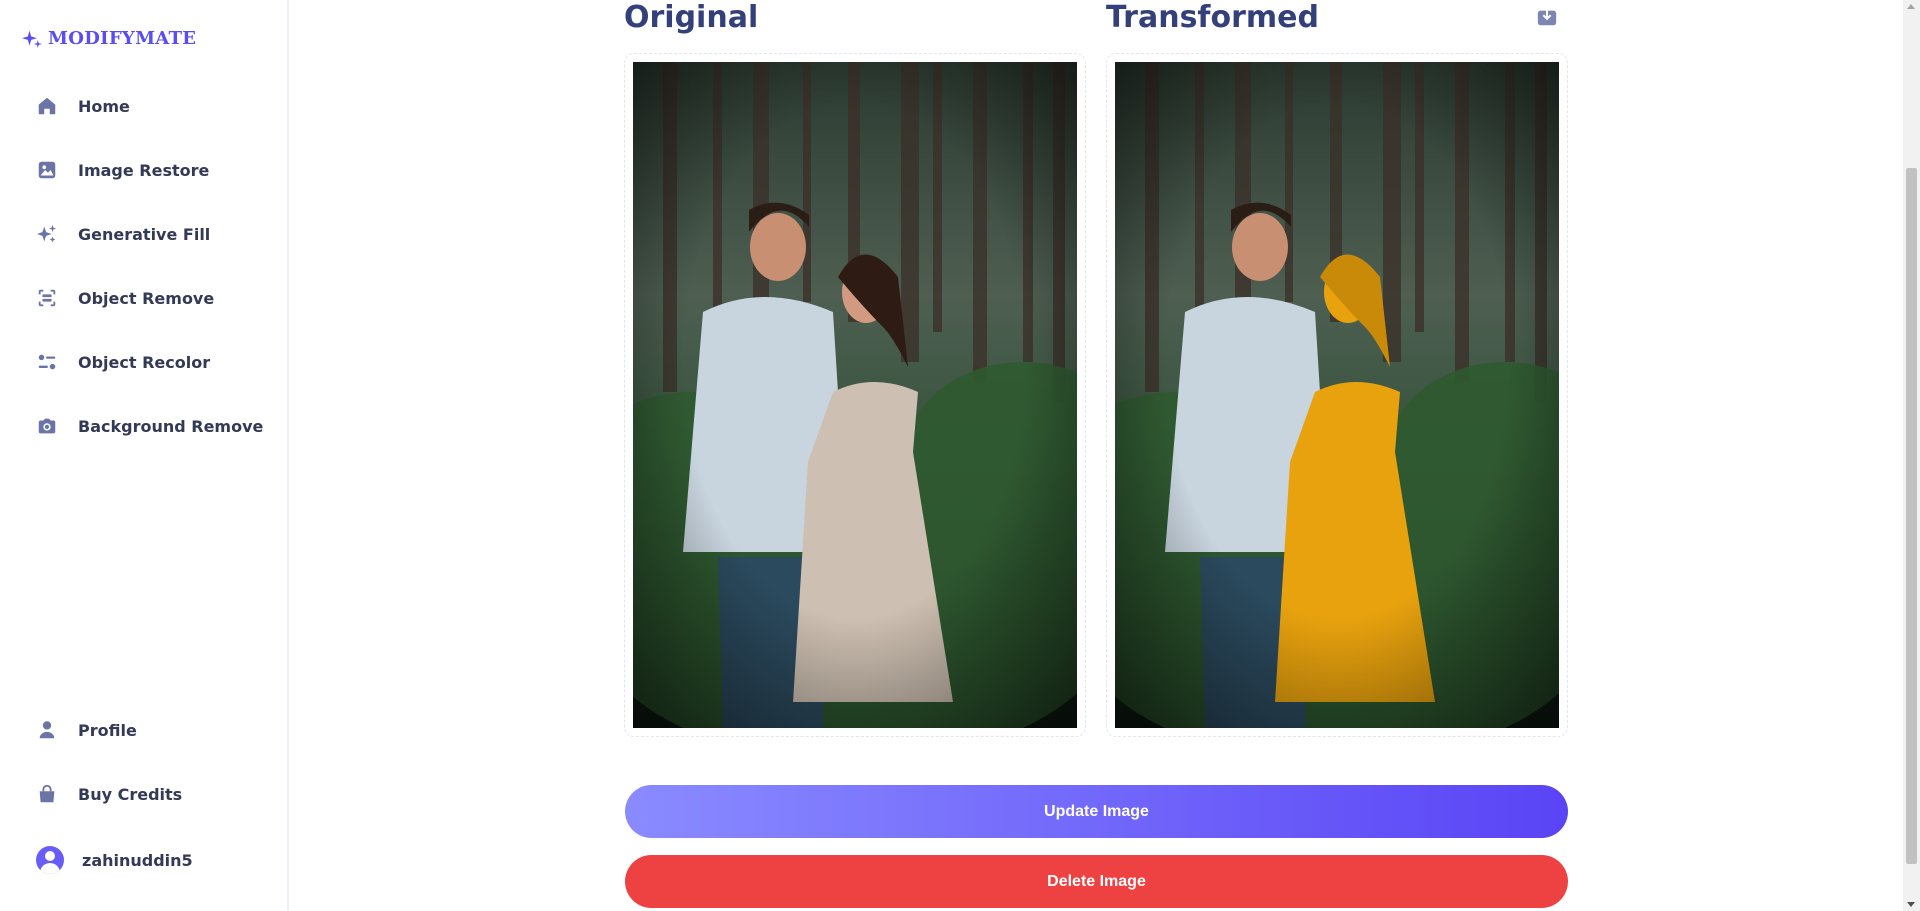 The width and height of the screenshot is (1920, 911). I want to click on brand-logo: MODIFYMATE, so click(109, 38).